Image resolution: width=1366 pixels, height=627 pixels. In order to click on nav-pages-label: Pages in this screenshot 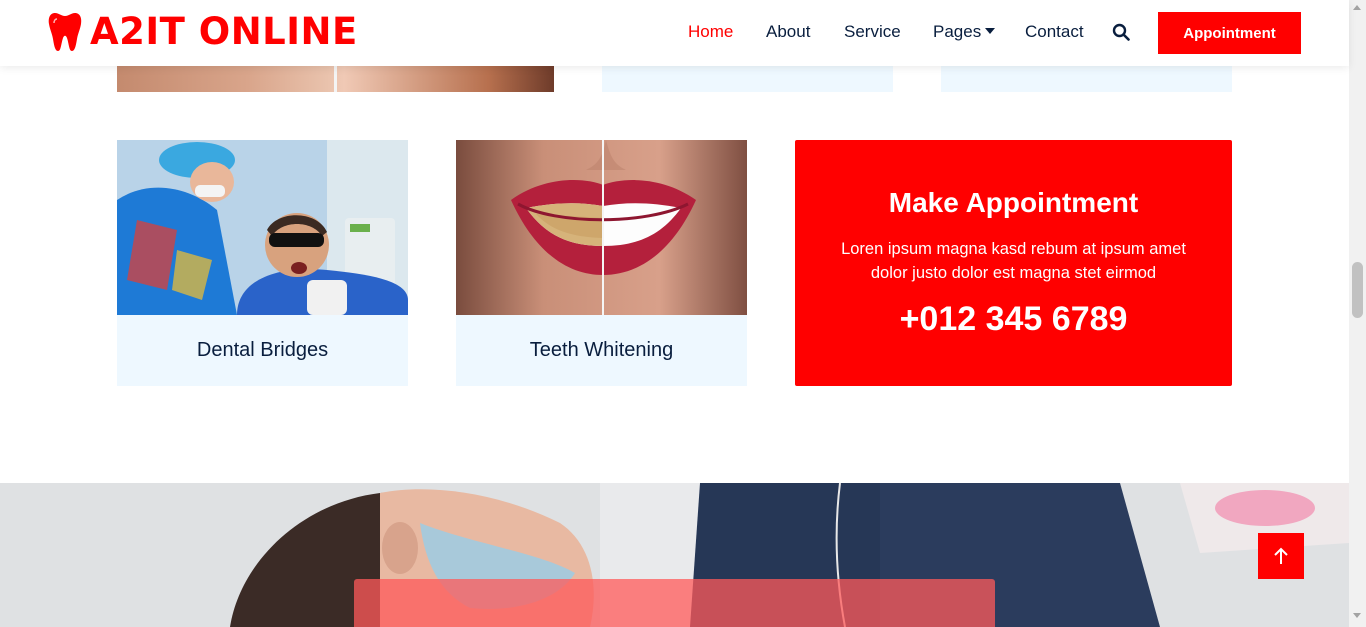, I will do `click(957, 31)`.